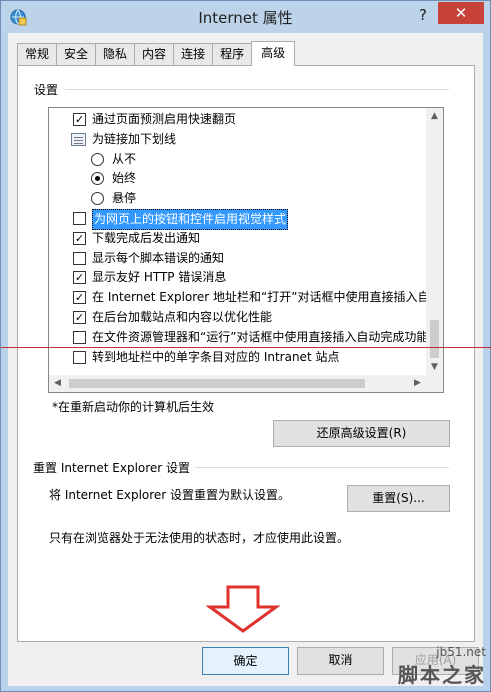  Describe the element at coordinates (133, 407) in the screenshot. I see `restart-note: *在重新启动你的计算机后生效` at that location.